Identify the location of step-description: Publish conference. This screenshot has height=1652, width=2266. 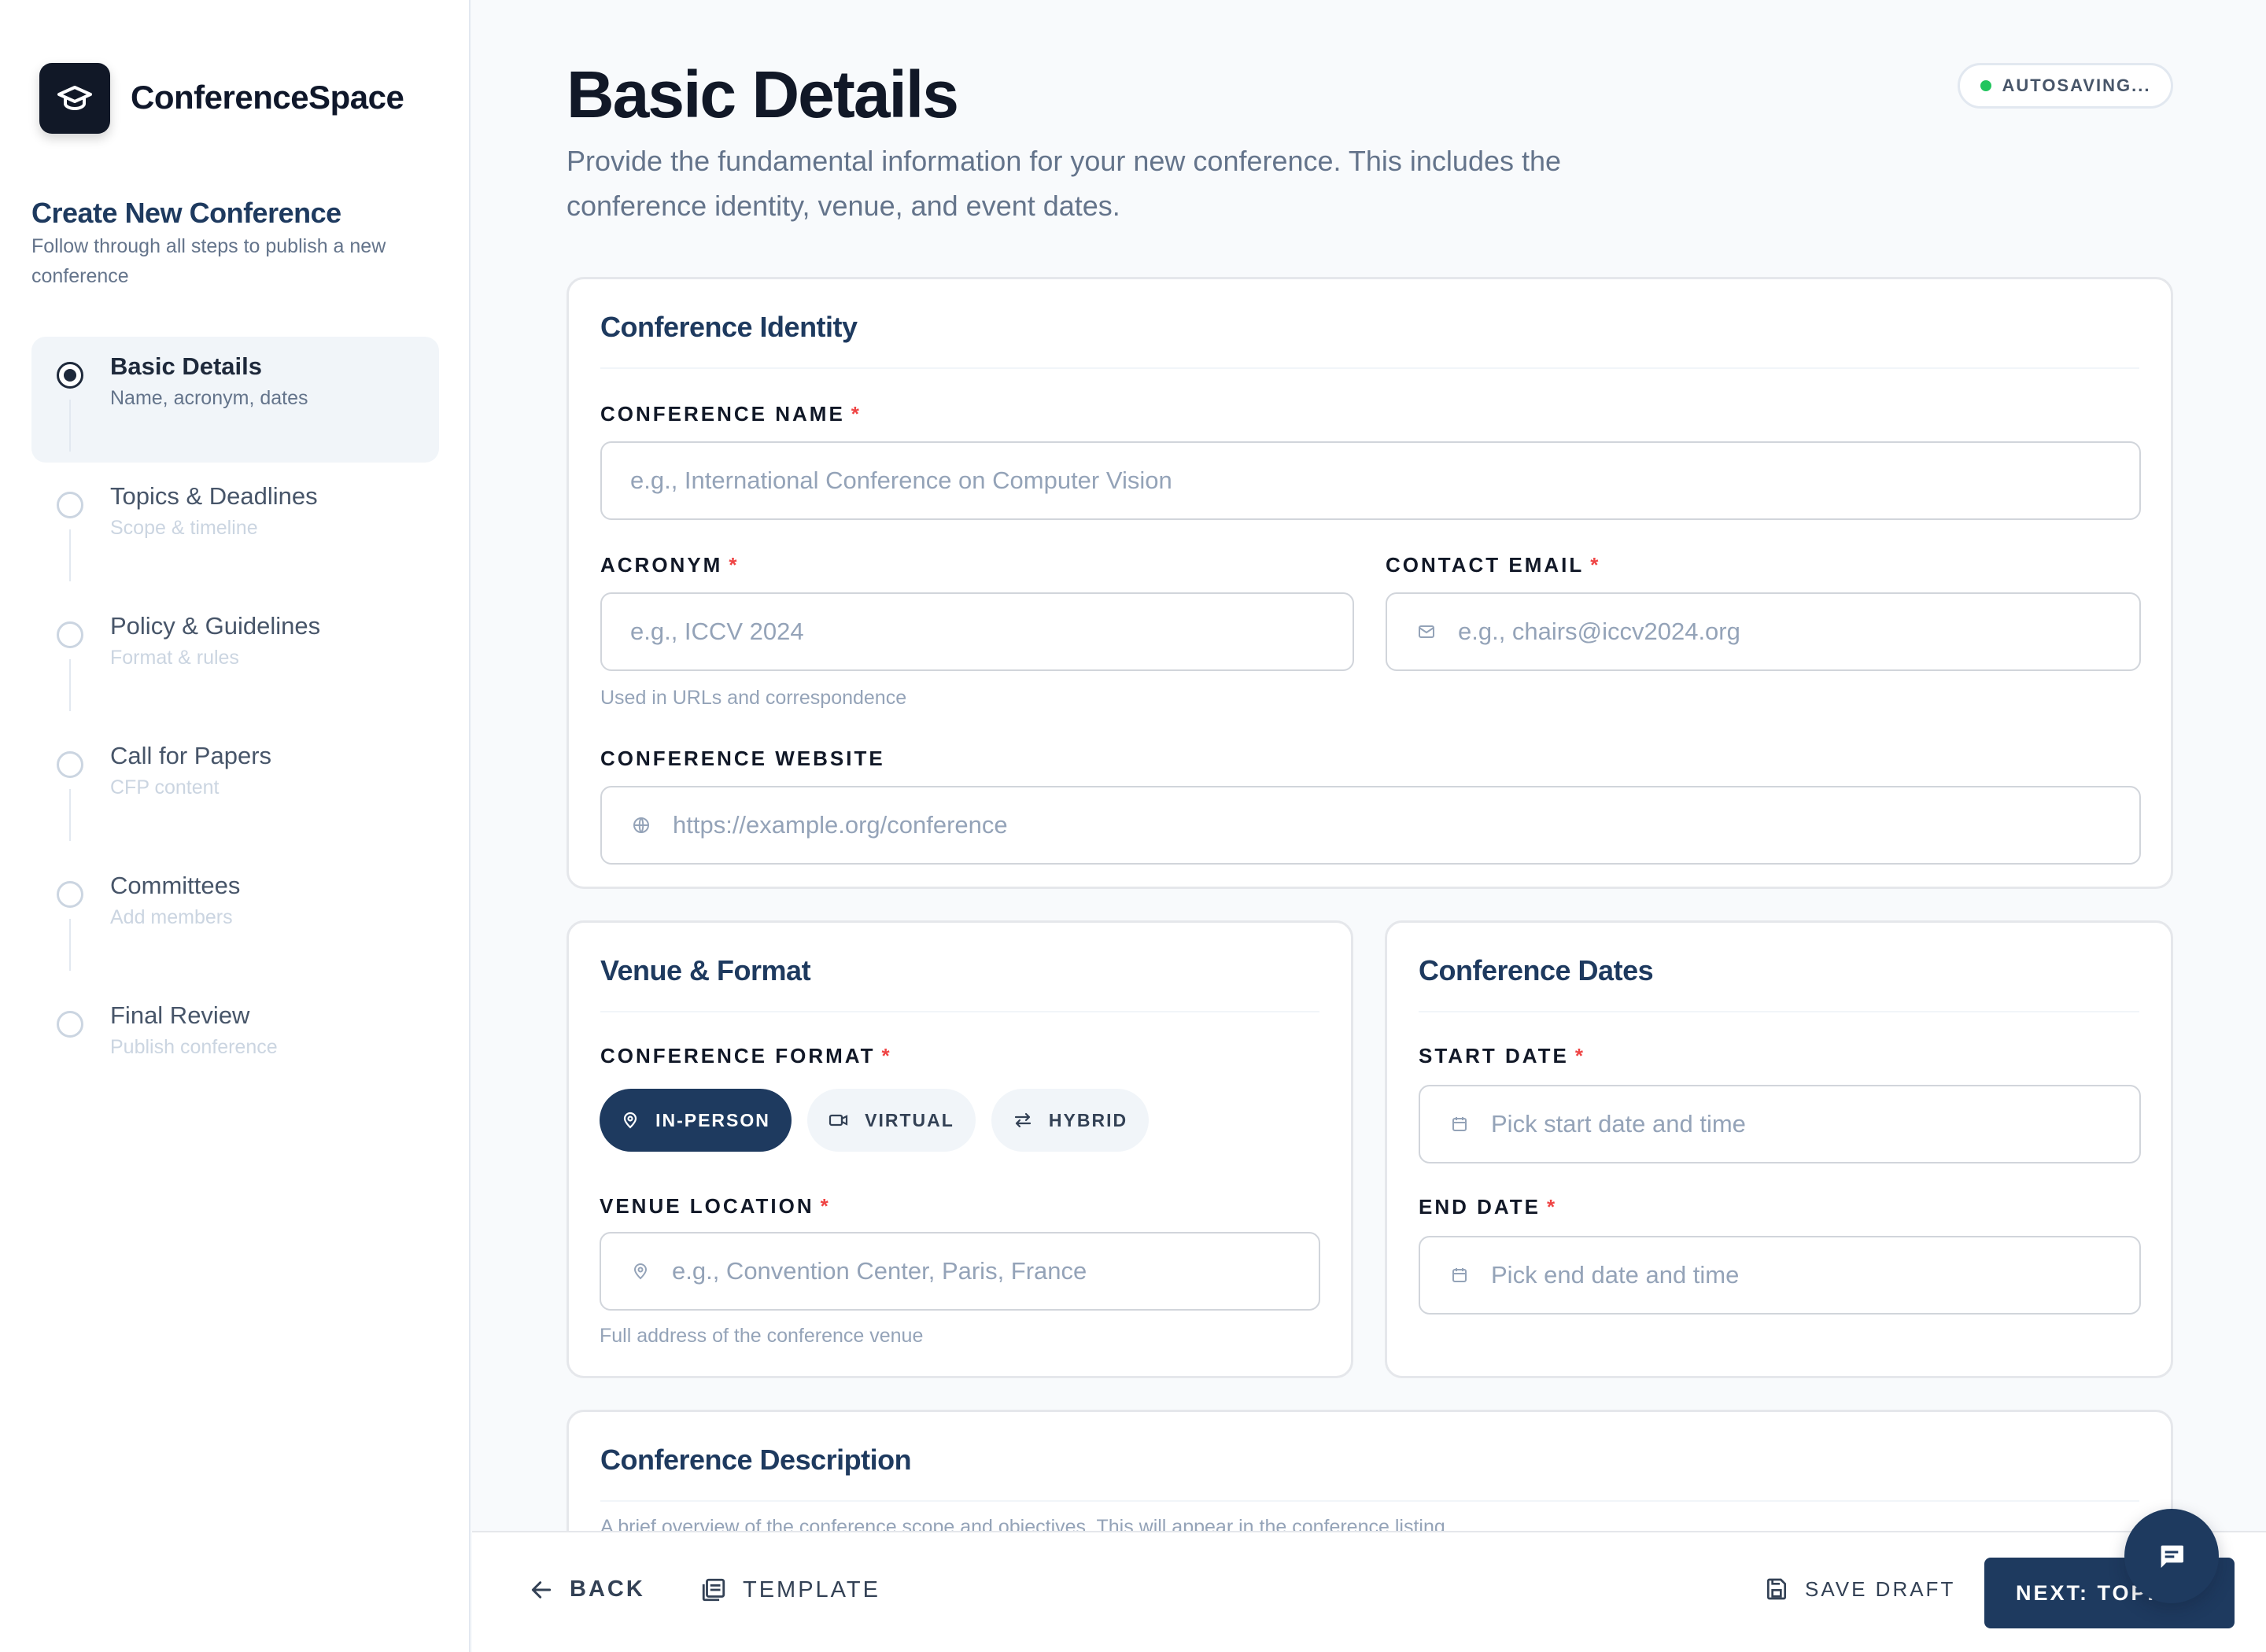
(194, 1047).